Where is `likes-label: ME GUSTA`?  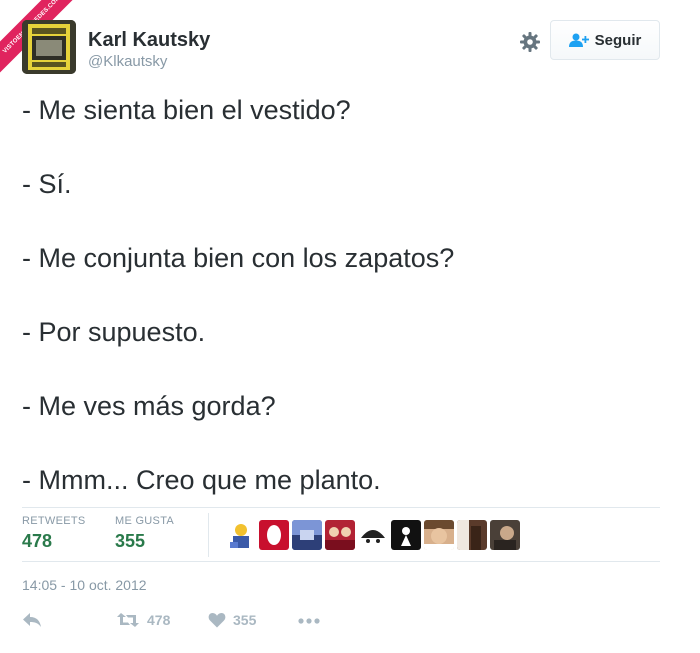
likes-label: ME GUSTA is located at coordinates (145, 521).